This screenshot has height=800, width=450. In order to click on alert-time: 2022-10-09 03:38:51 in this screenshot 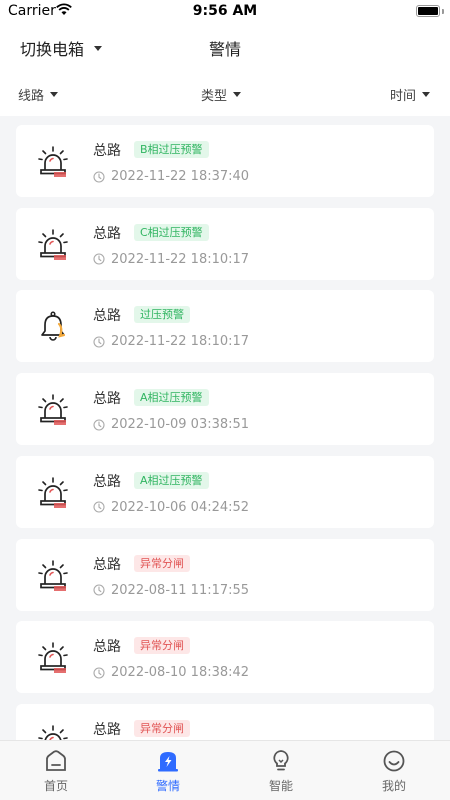, I will do `click(171, 424)`.